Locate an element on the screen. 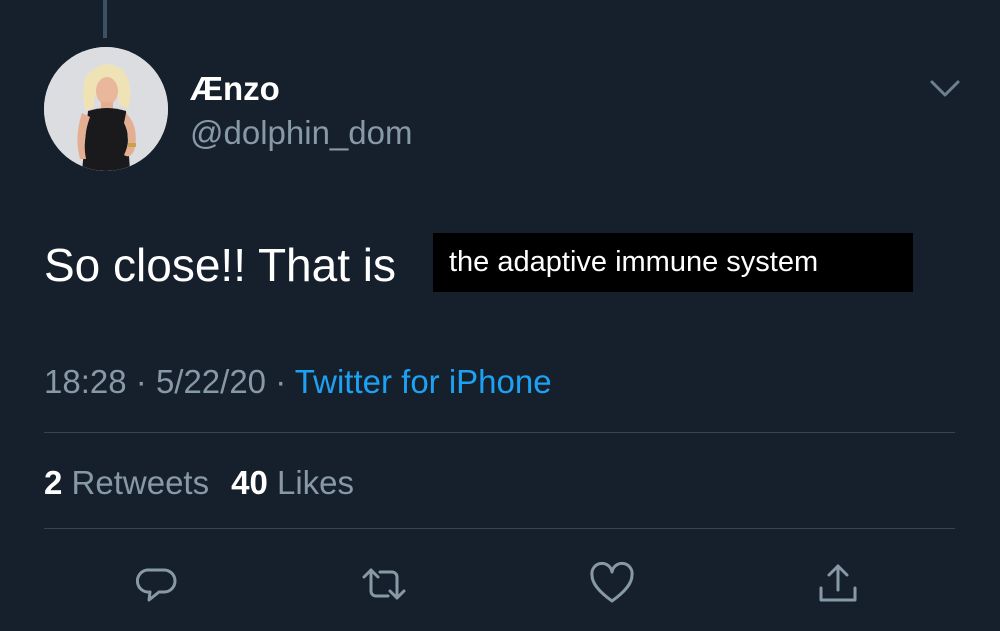  likes-count: 40 is located at coordinates (249, 482).